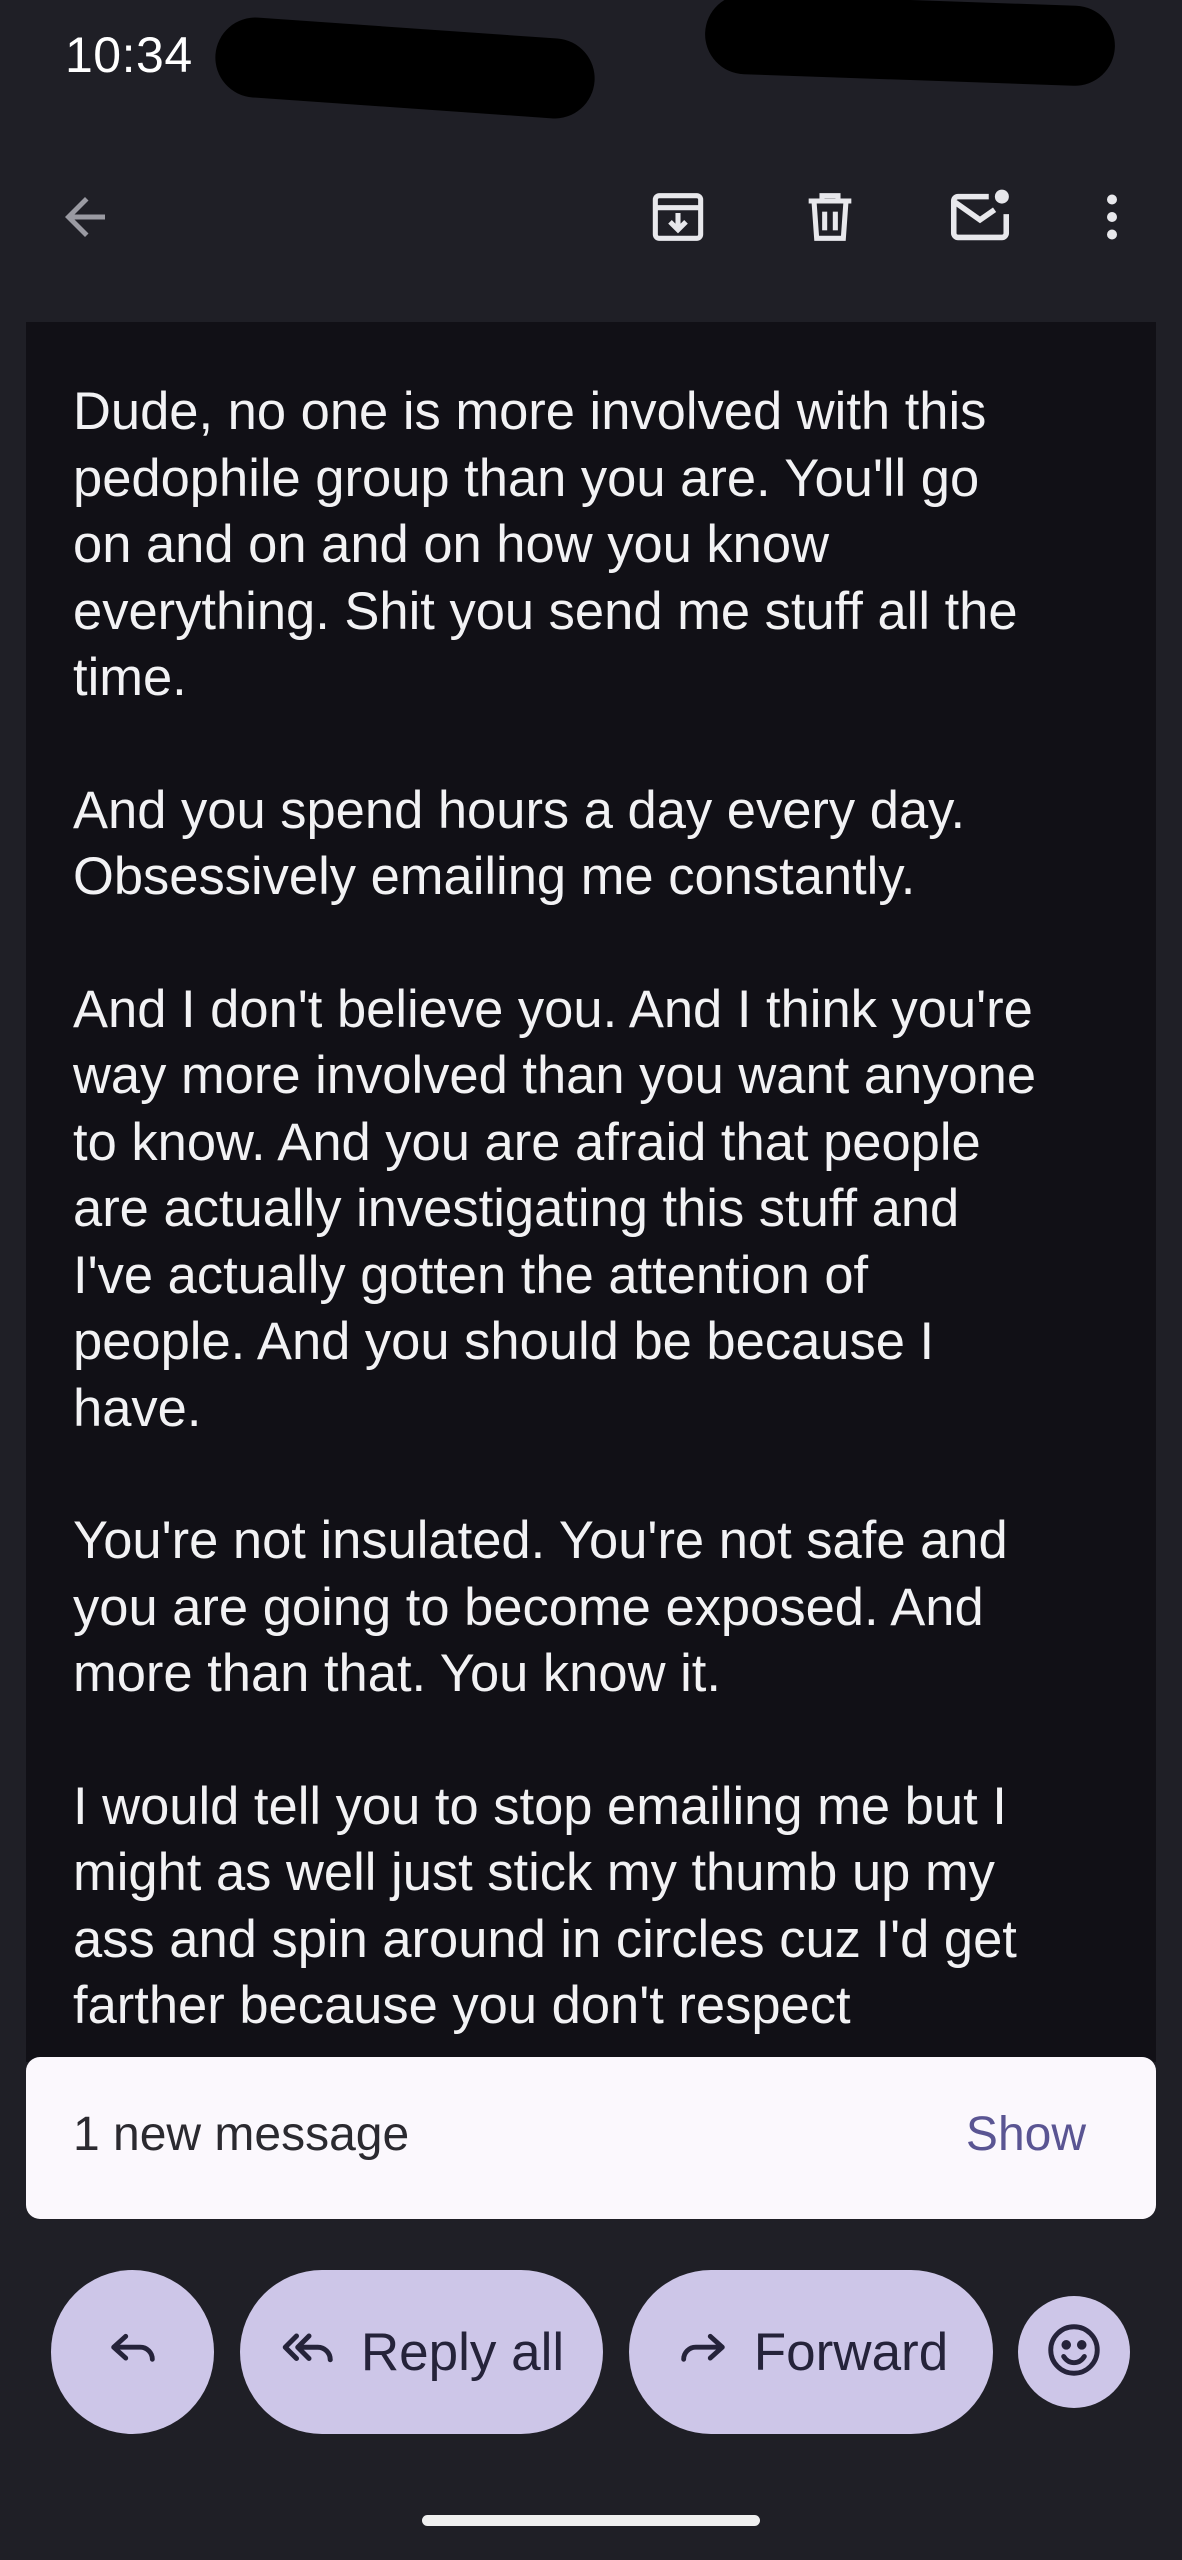 The image size is (1182, 2560). I want to click on show-button: Show, so click(1026, 2134).